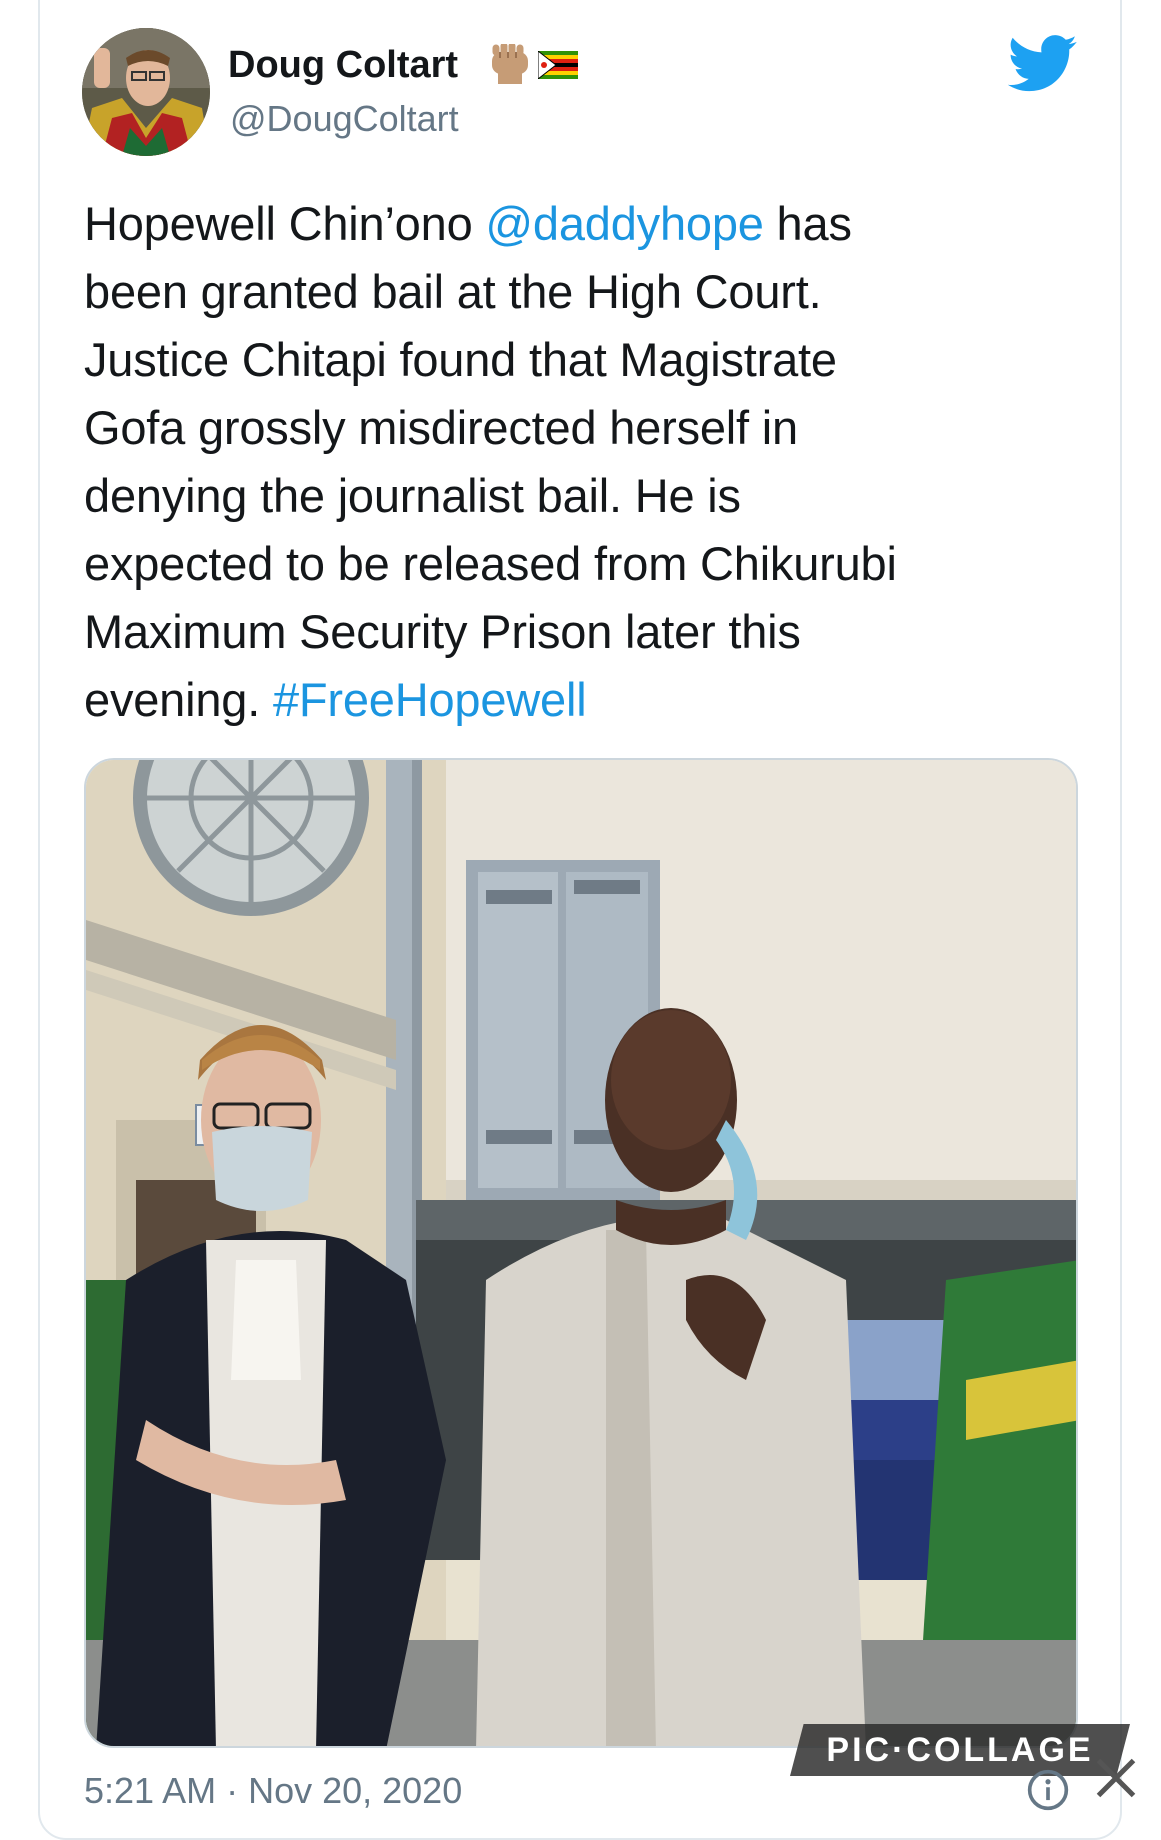  Describe the element at coordinates (273, 1791) in the screenshot. I see `tweet-timestamp: 5:21 AM · Nov 20, 2020` at that location.